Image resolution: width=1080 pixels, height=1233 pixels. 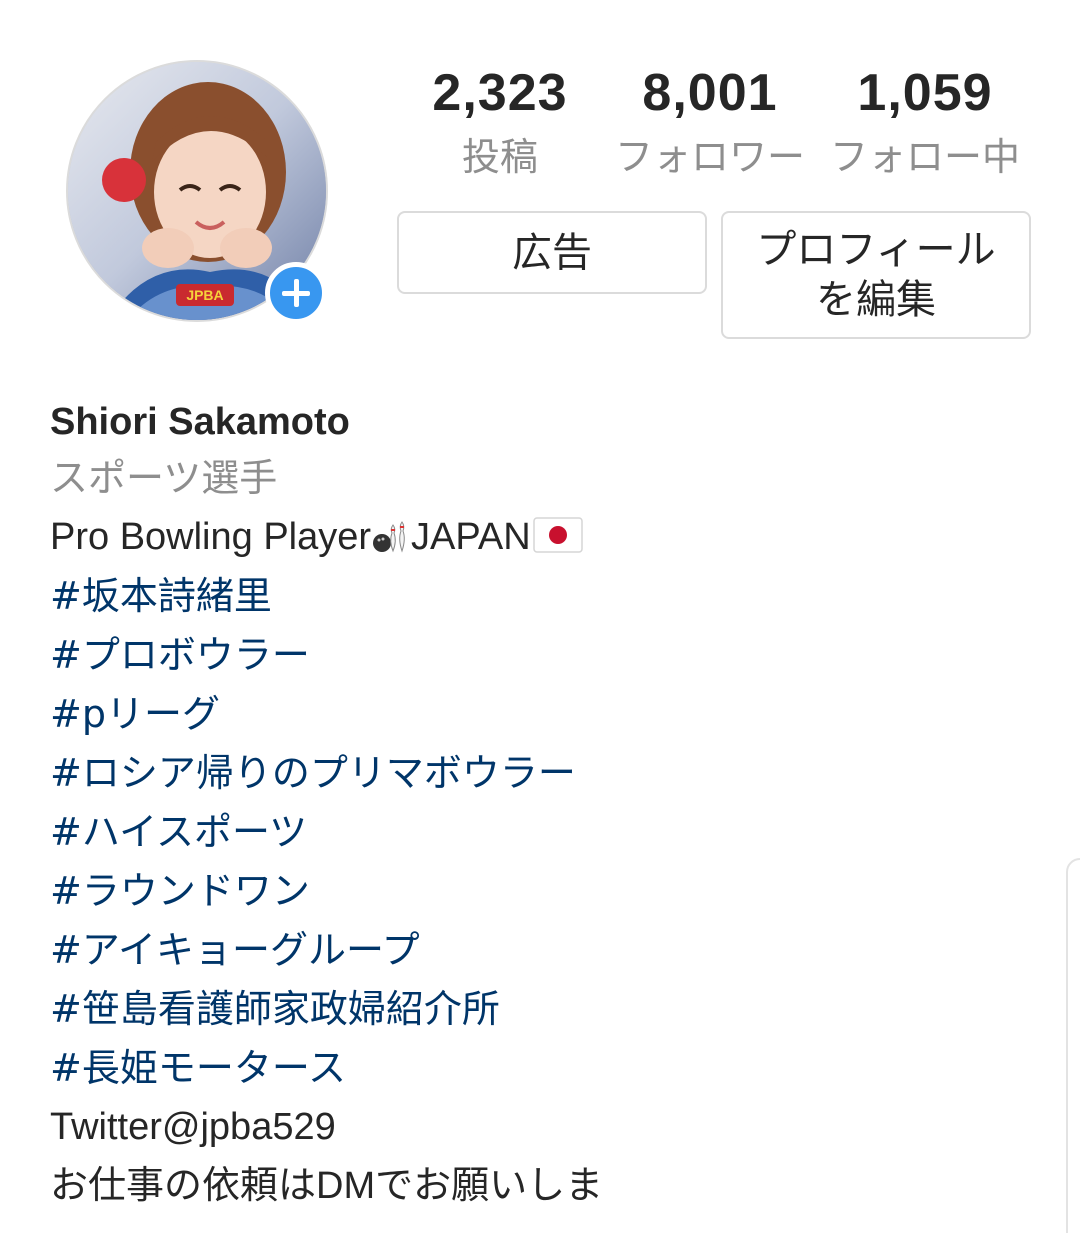 I want to click on bio-description-suffix: JAPAN, so click(x=471, y=537).